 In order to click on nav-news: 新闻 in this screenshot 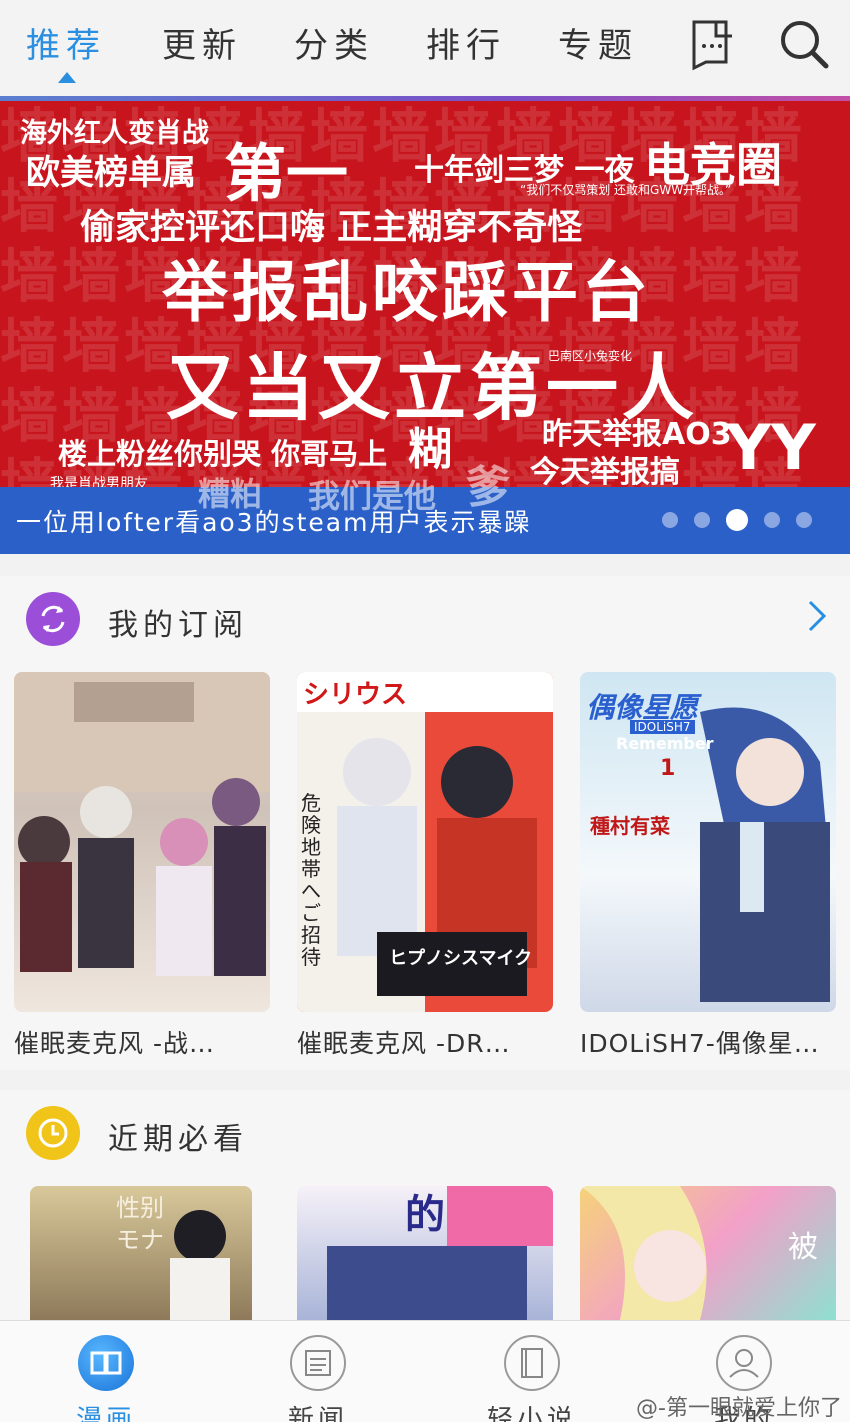, I will do `click(318, 1376)`.